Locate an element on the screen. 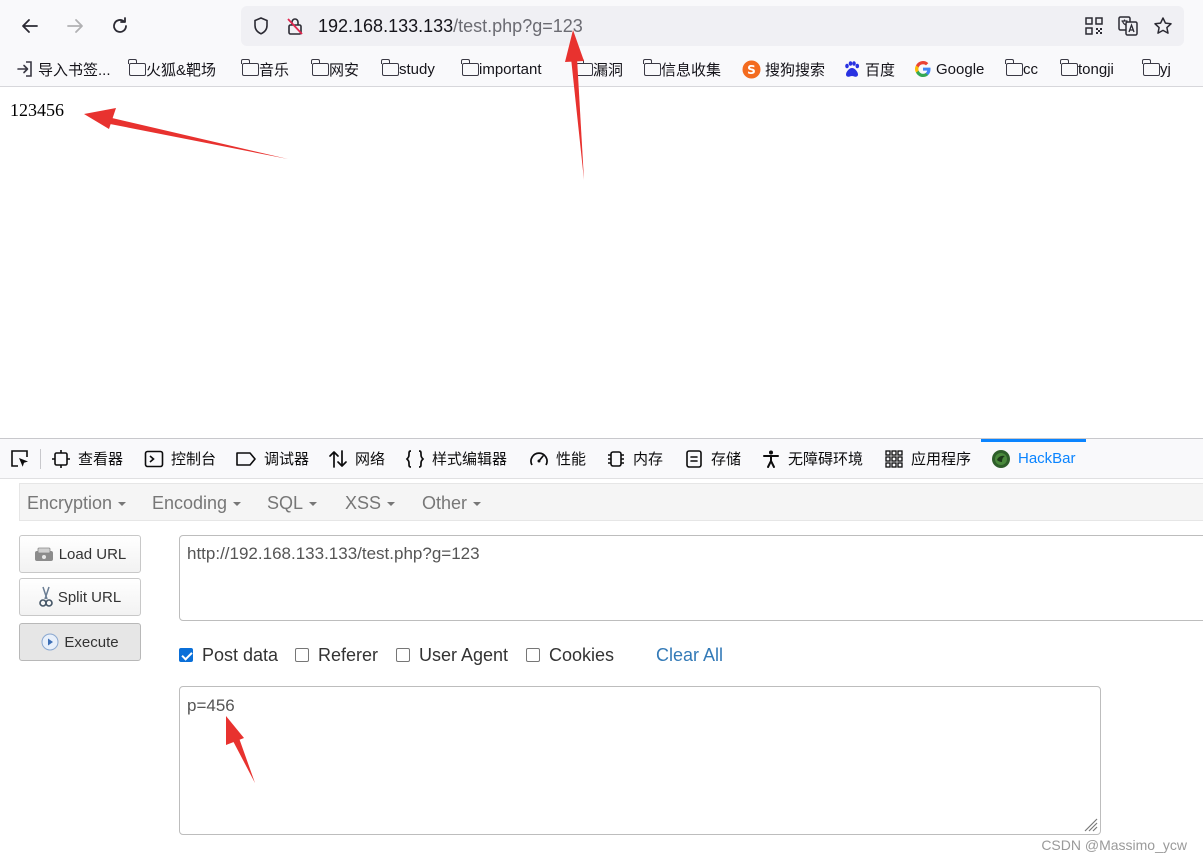  bookmark-folder-tongji: tongji is located at coordinates (1087, 68).